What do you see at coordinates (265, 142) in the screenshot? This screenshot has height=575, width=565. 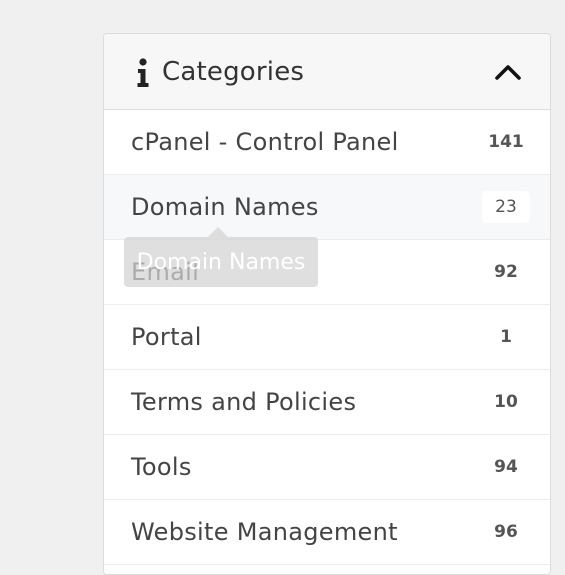 I see `category-label: cPanel - Control Panel` at bounding box center [265, 142].